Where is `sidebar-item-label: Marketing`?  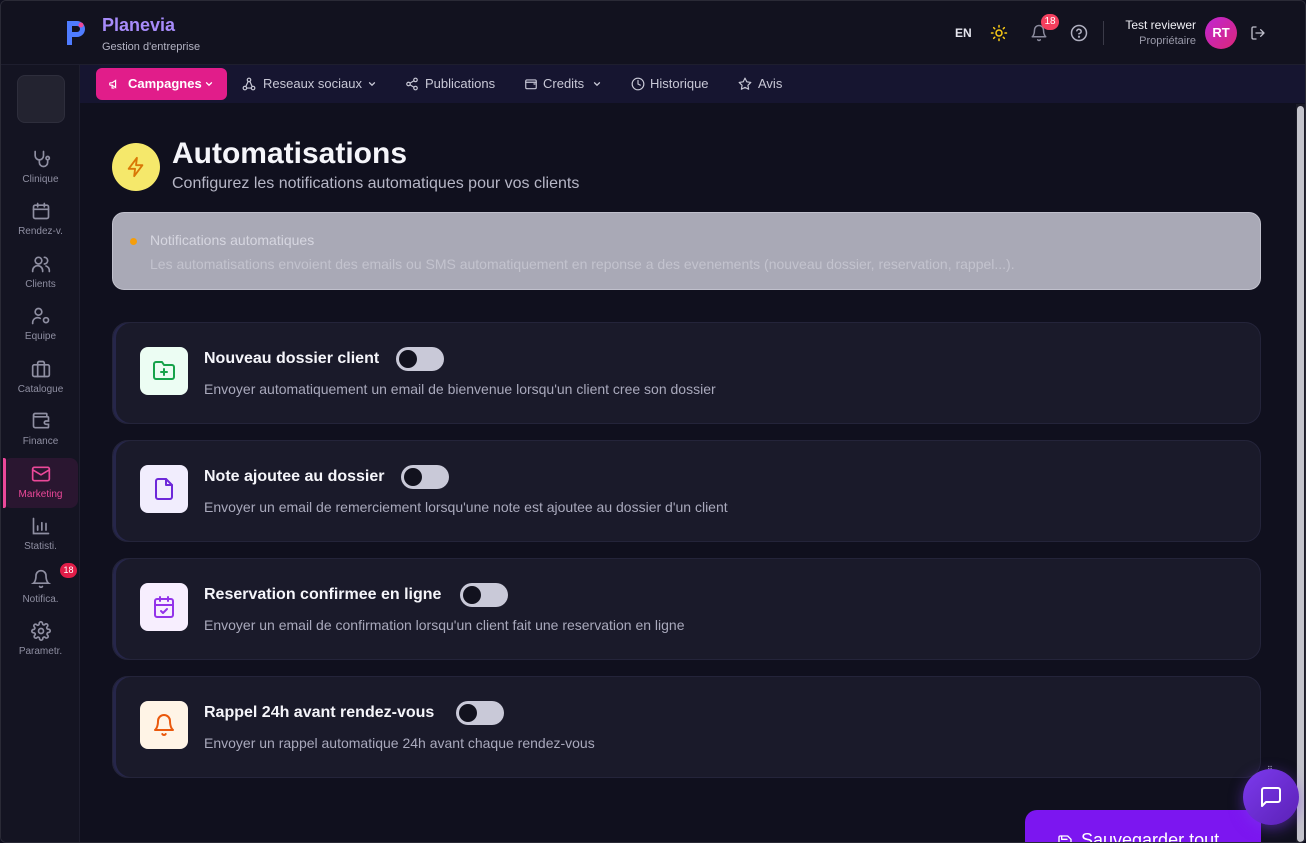
sidebar-item-label: Marketing is located at coordinates (40, 494).